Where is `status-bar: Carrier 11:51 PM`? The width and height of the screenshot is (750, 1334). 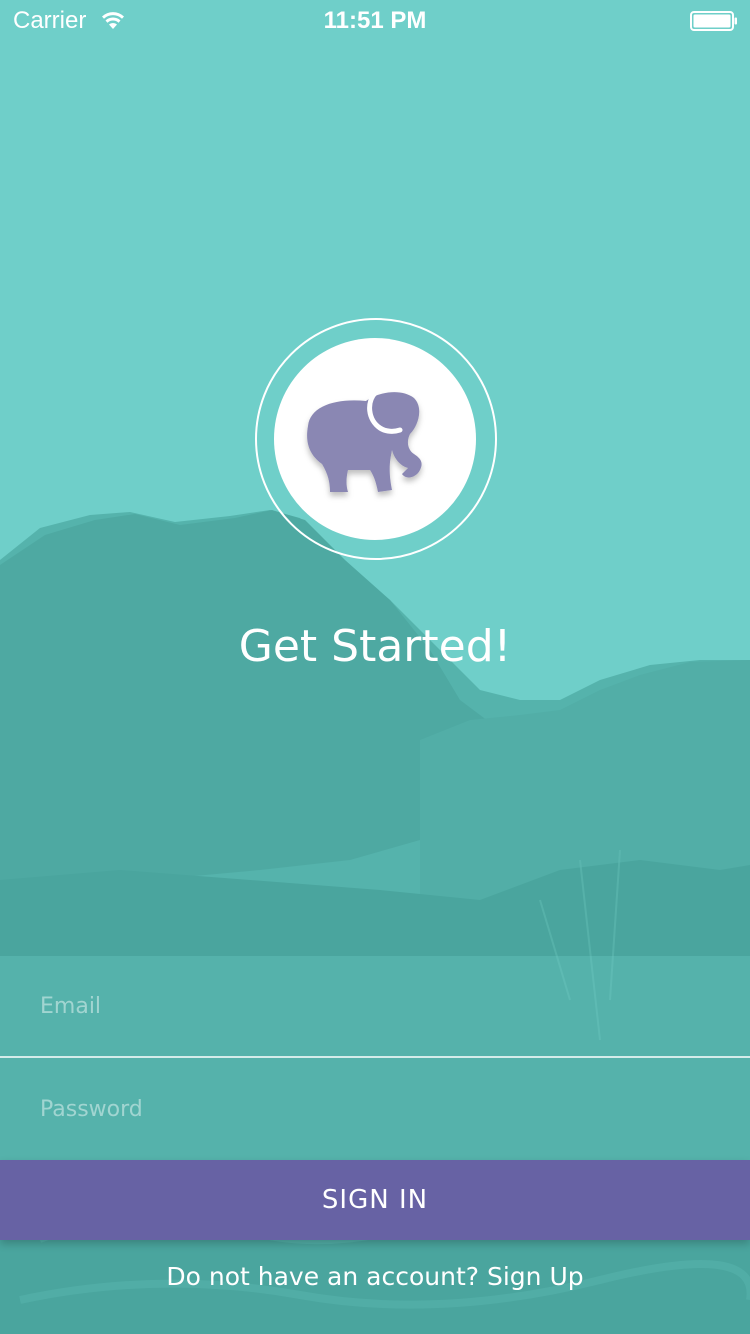
status-bar: Carrier 11:51 PM is located at coordinates (375, 20).